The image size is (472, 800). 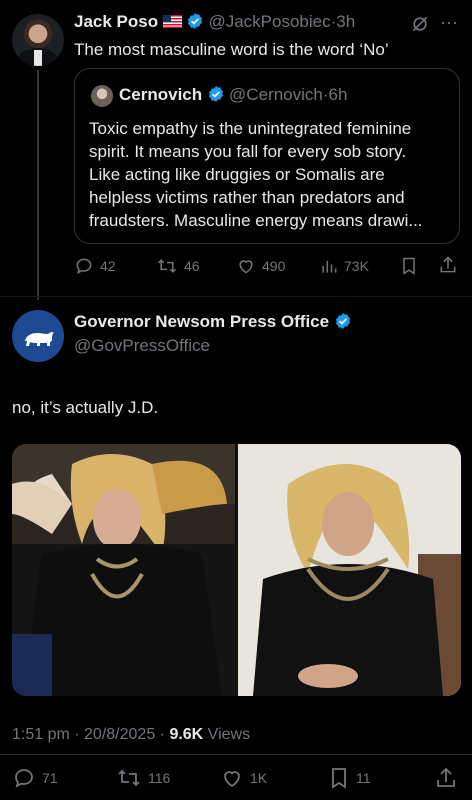 I want to click on reply-button: 42, so click(x=95, y=266).